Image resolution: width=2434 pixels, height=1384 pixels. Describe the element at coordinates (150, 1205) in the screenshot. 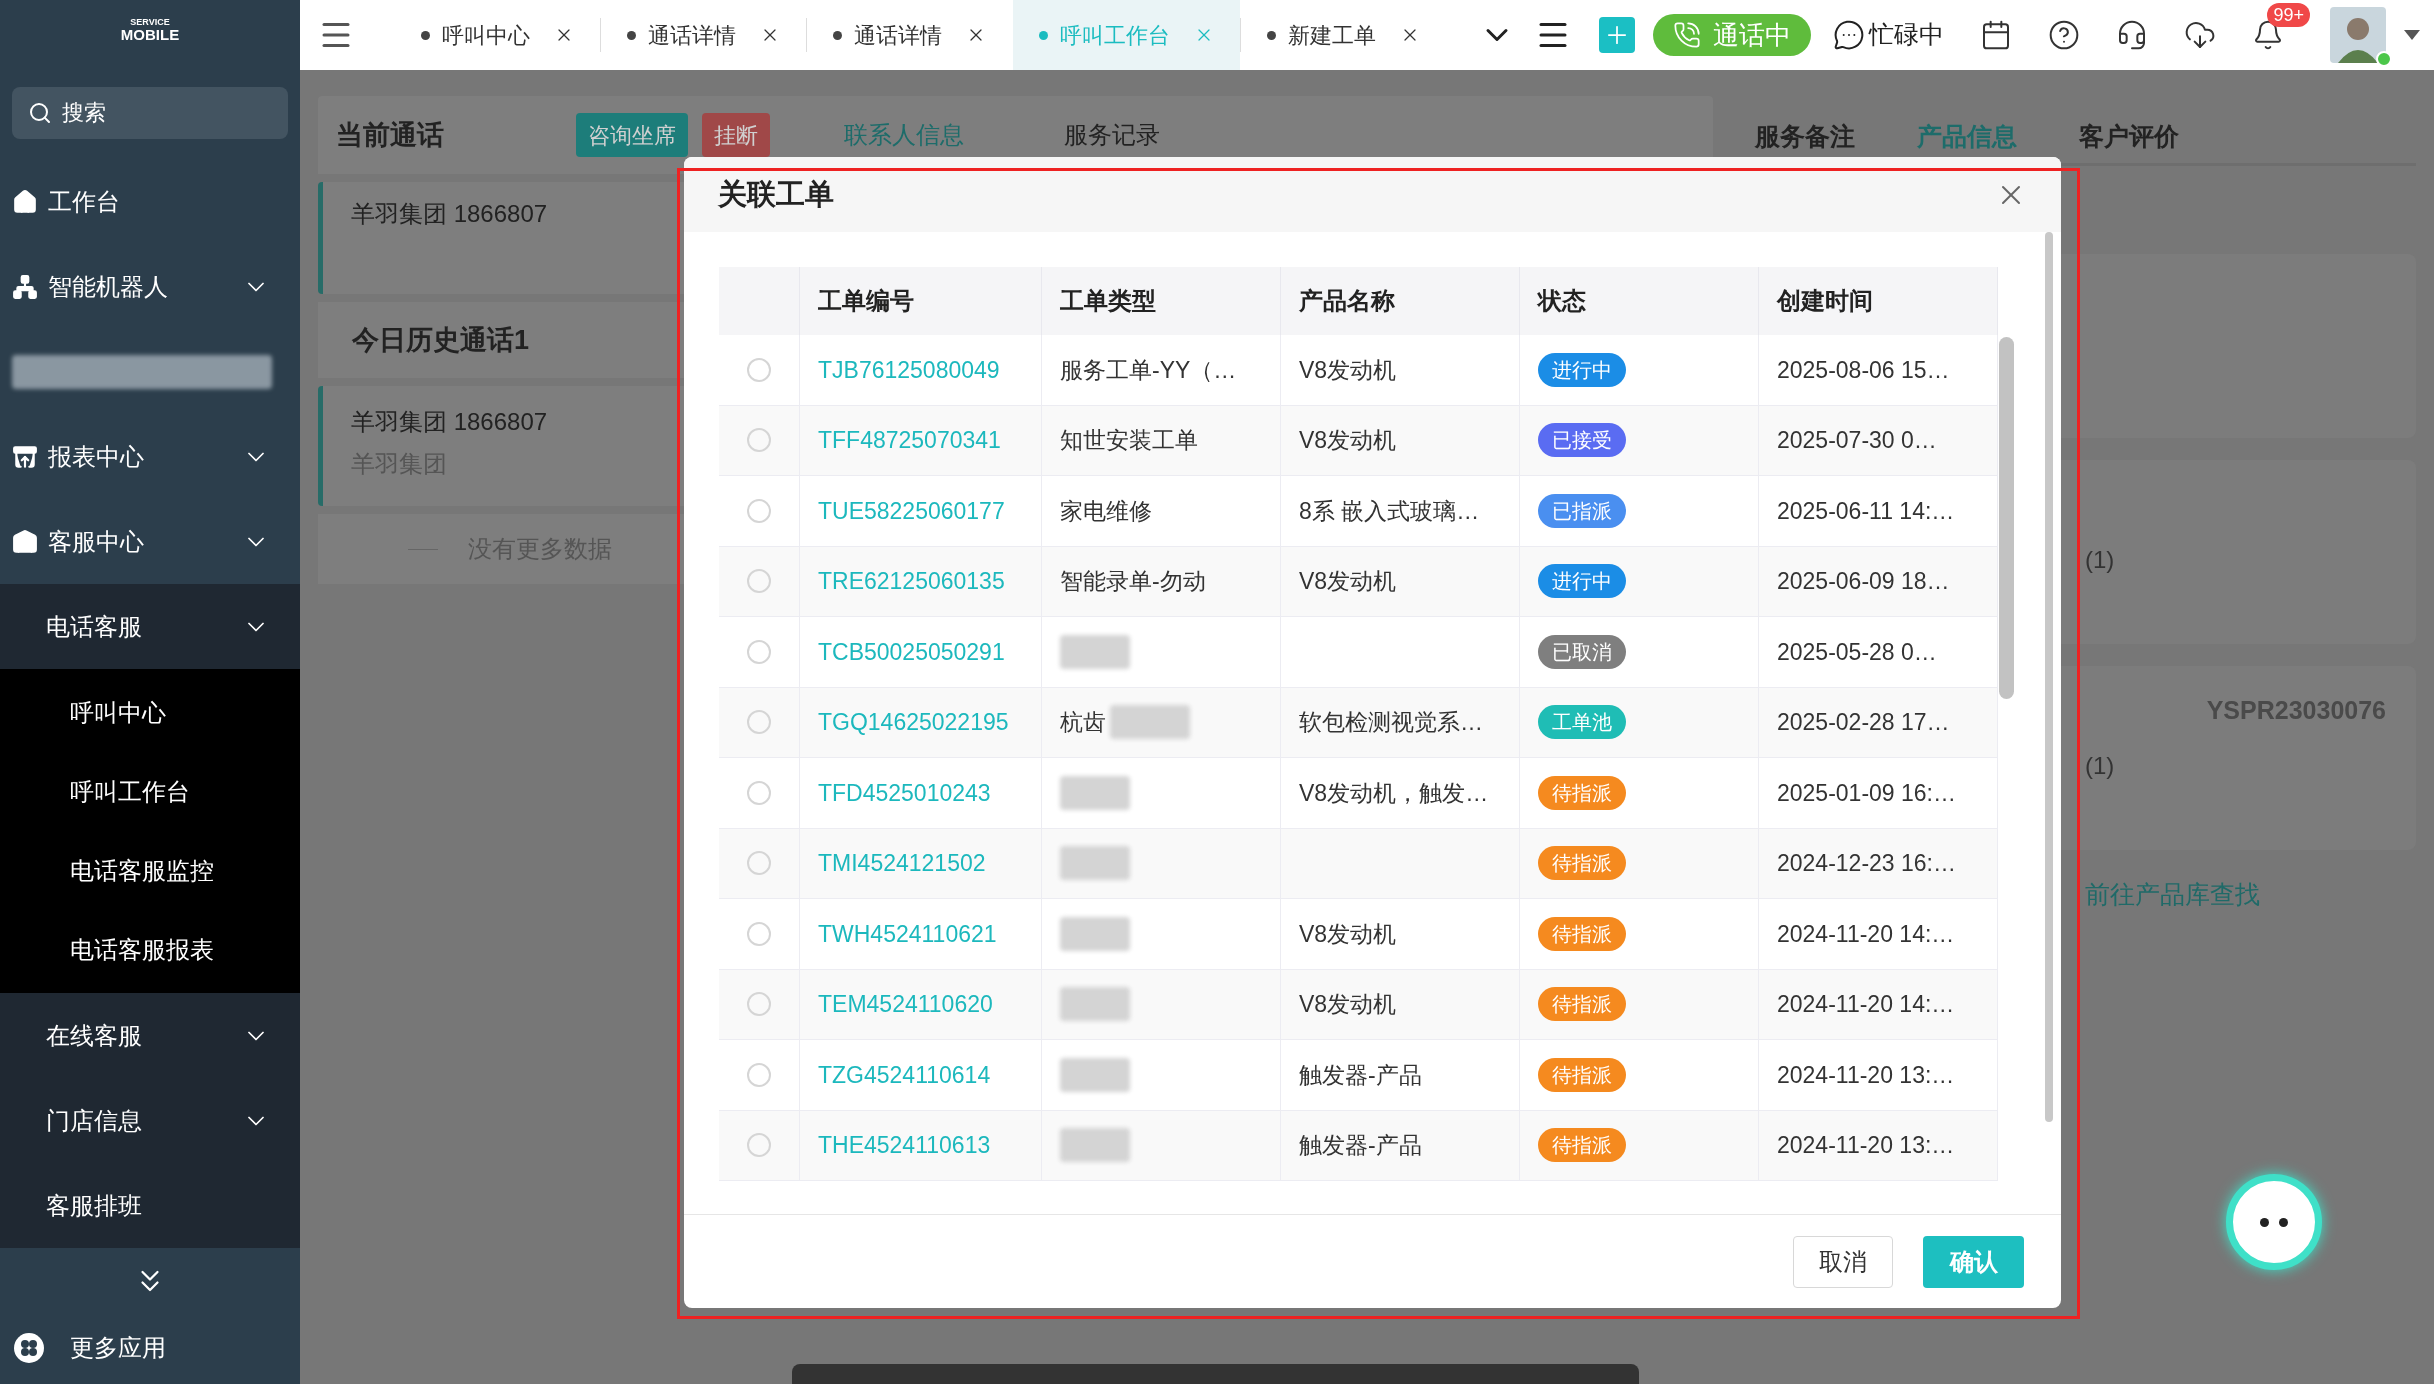

I see `sidebar-item: 客服排班` at that location.